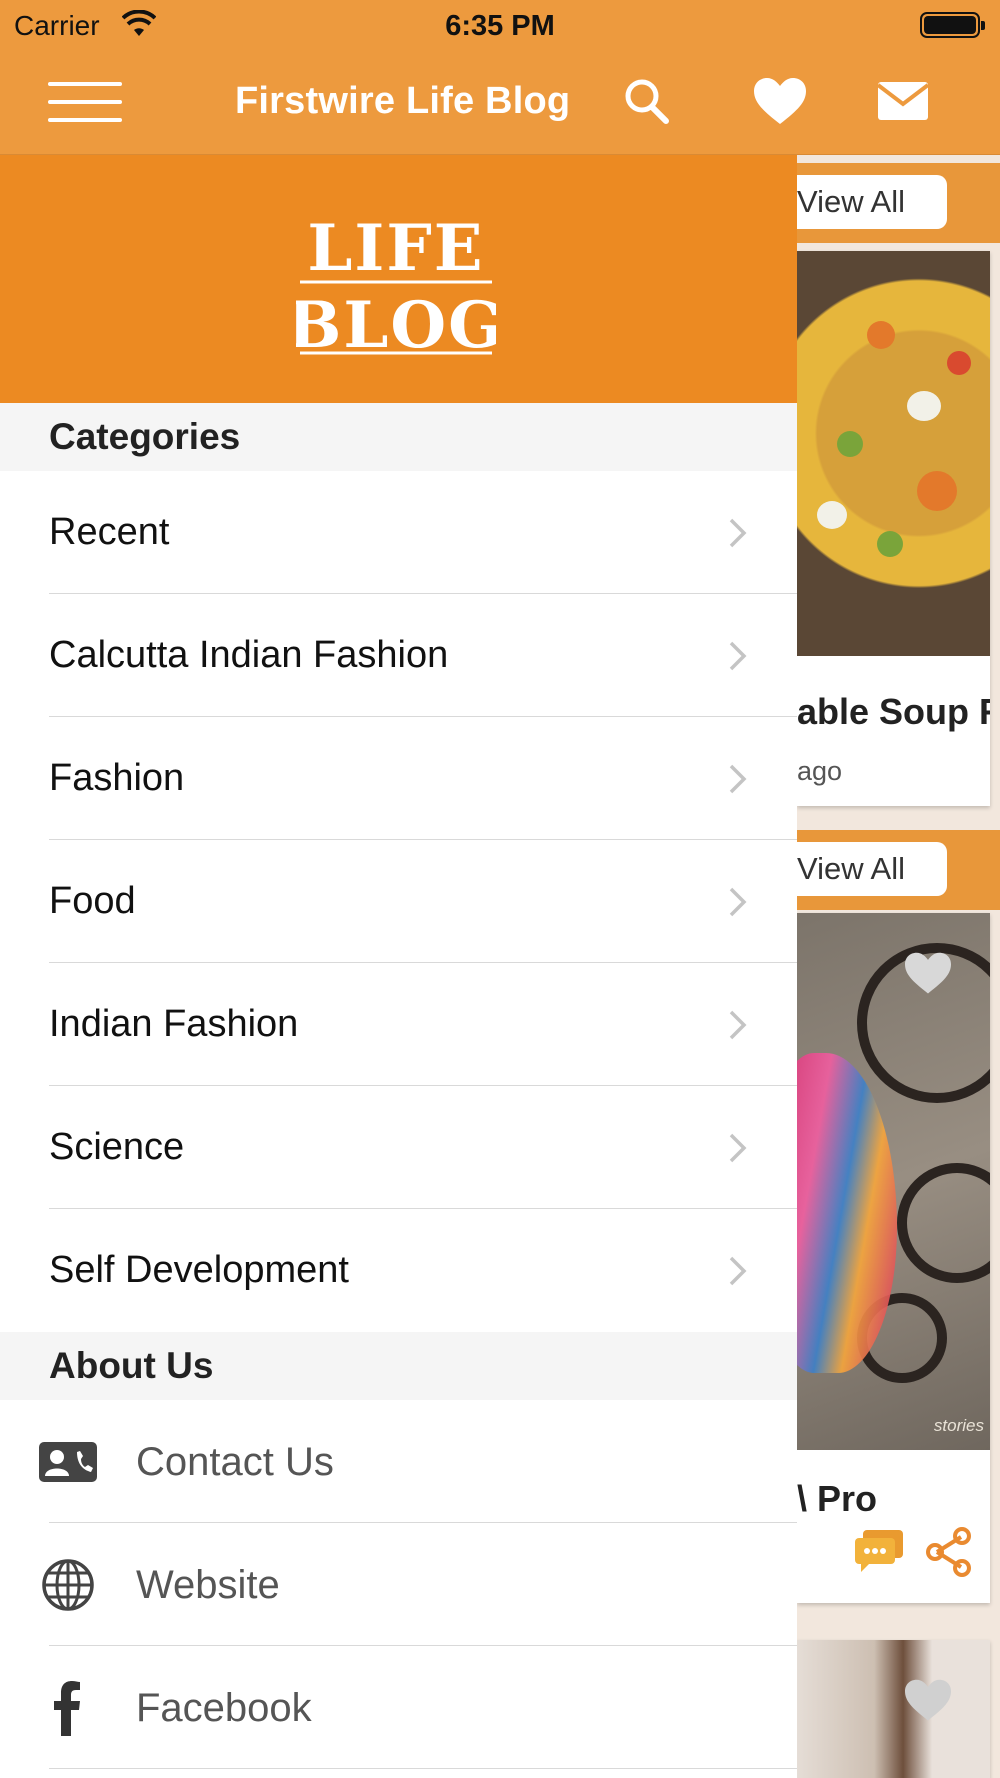  I want to click on share-icon, so click(949, 1552).